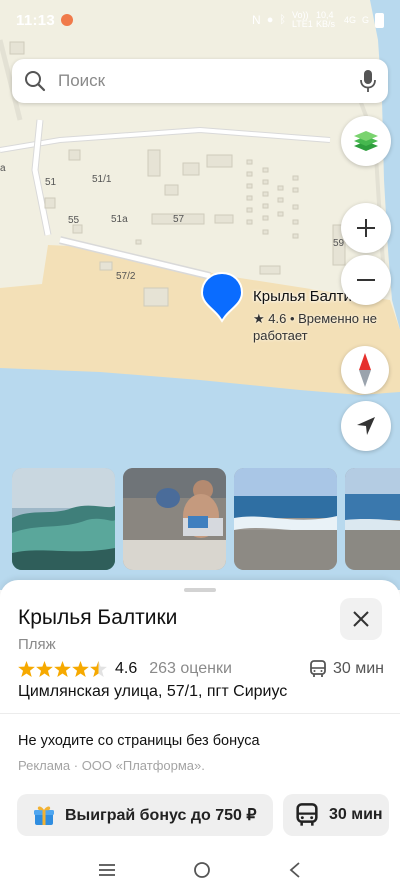 Image resolution: width=400 pixels, height=889 pixels. What do you see at coordinates (119, 219) in the screenshot?
I see `map-label: 51a` at bounding box center [119, 219].